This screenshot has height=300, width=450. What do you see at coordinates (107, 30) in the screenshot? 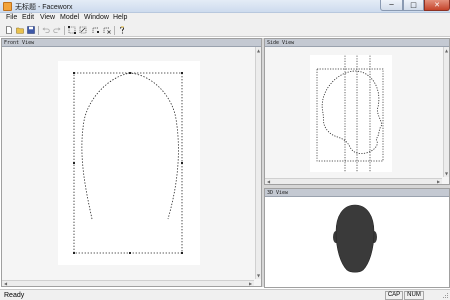
I see `delete-point-icon` at bounding box center [107, 30].